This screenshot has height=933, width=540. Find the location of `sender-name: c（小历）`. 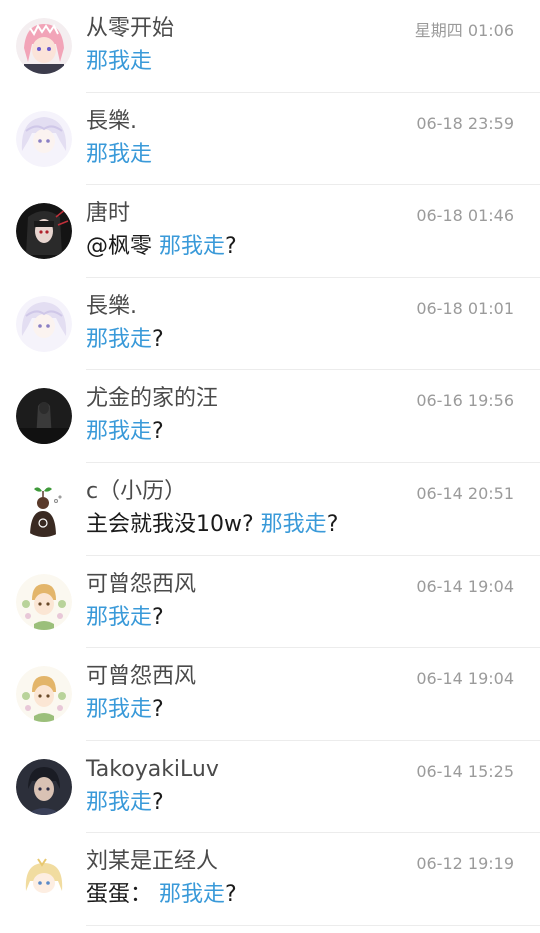

sender-name: c（小历） is located at coordinates (136, 491).